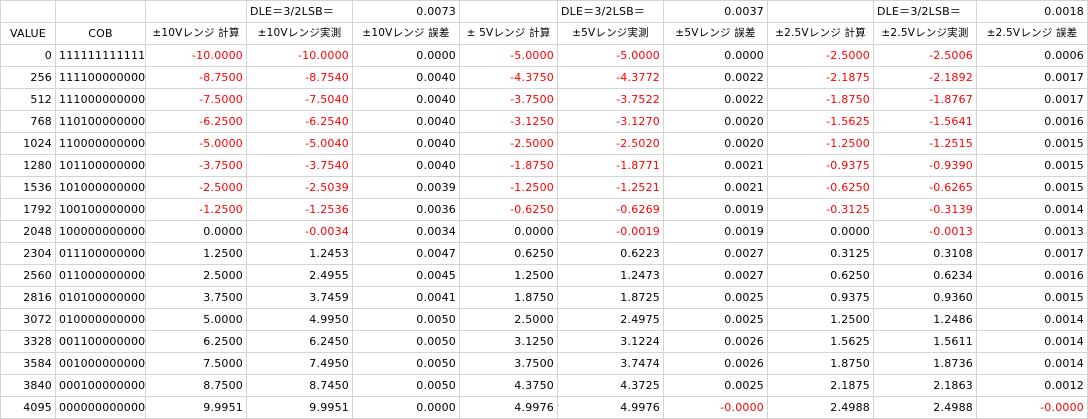  What do you see at coordinates (925, 297) in the screenshot?
I see `measured-2-5v-cell: 0.9360` at bounding box center [925, 297].